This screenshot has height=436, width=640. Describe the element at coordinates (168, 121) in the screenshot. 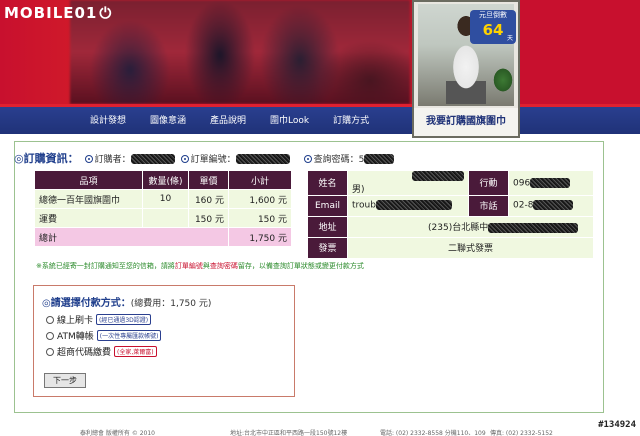

I see `nav-item-meaning: 圖像意涵` at that location.